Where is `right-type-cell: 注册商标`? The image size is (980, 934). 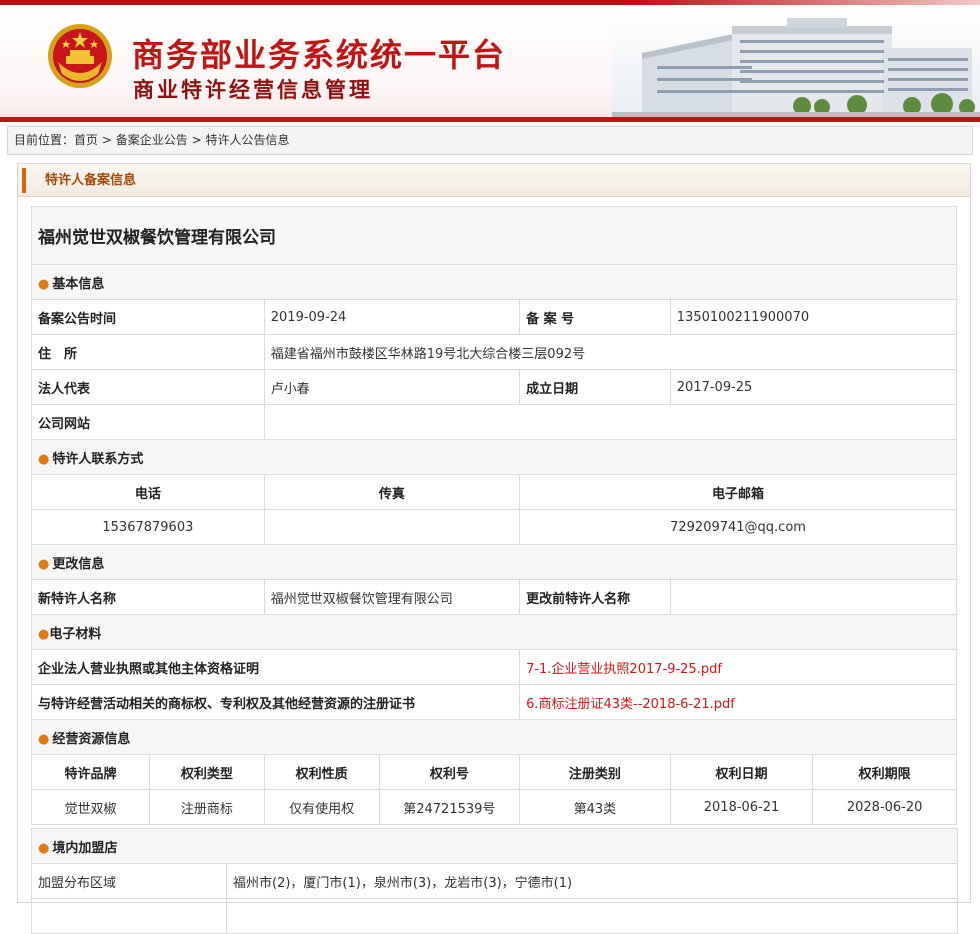
right-type-cell: 注册商标 is located at coordinates (206, 807).